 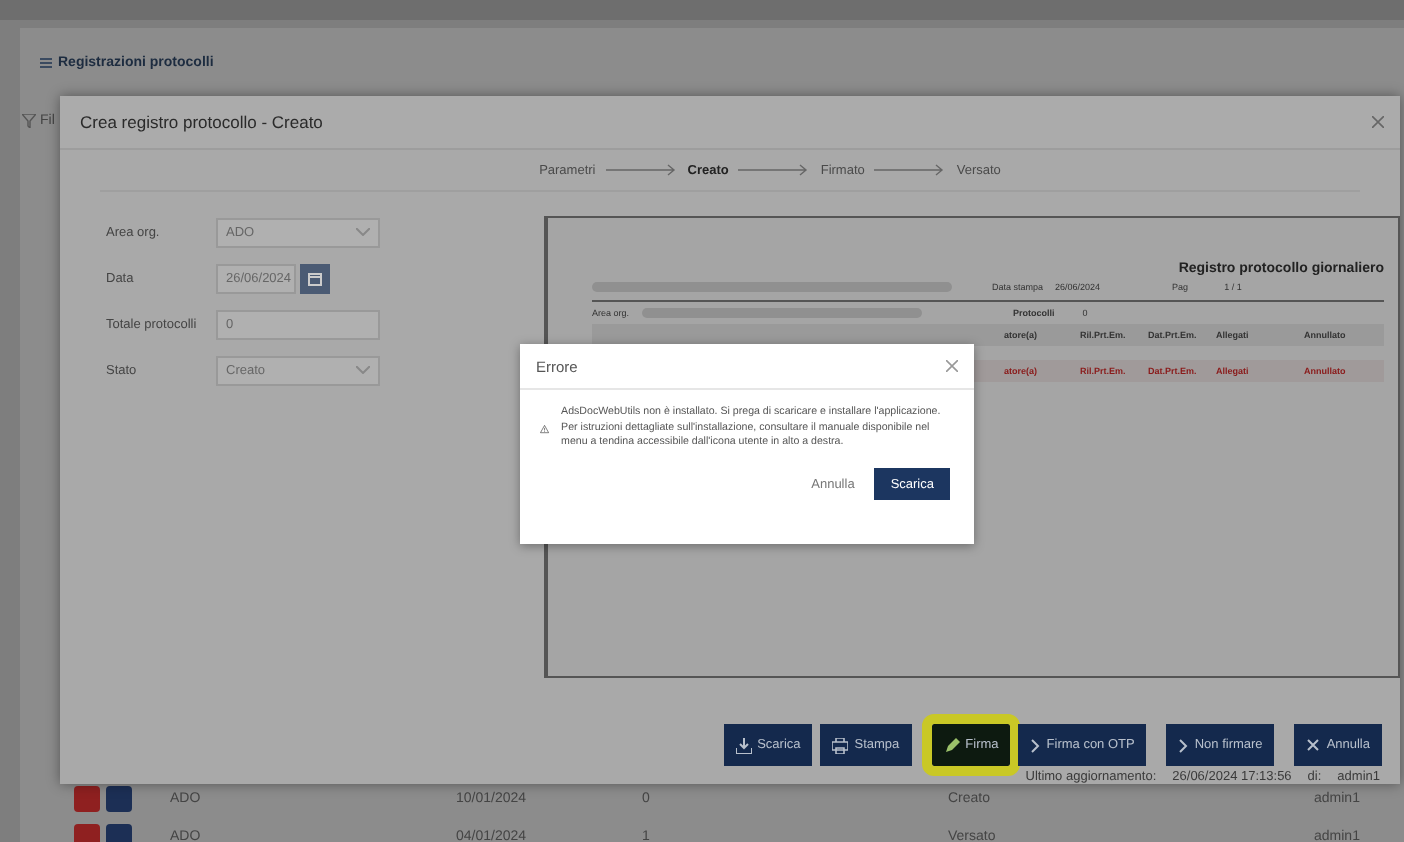 I want to click on printer-icon, so click(x=840, y=745).